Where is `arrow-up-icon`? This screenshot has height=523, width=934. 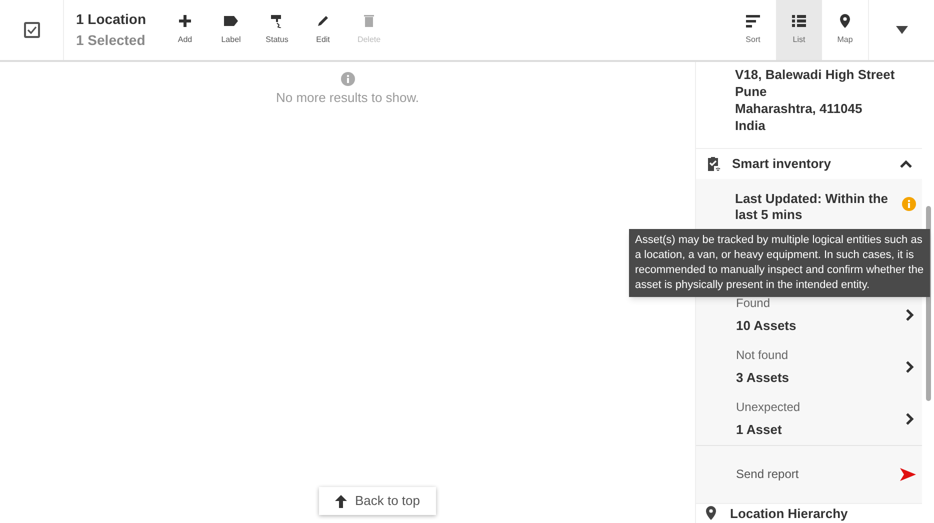
arrow-up-icon is located at coordinates (340, 501).